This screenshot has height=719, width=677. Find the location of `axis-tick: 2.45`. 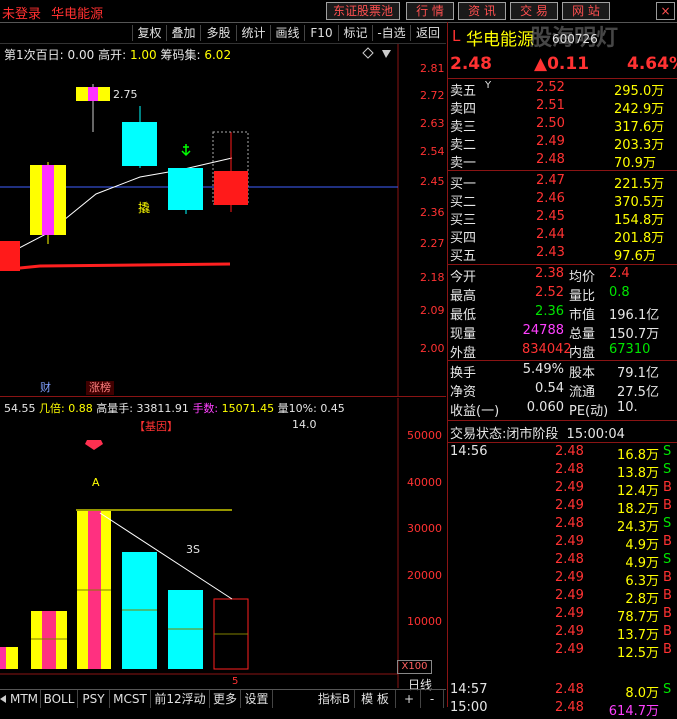

axis-tick: 2.45 is located at coordinates (432, 181).